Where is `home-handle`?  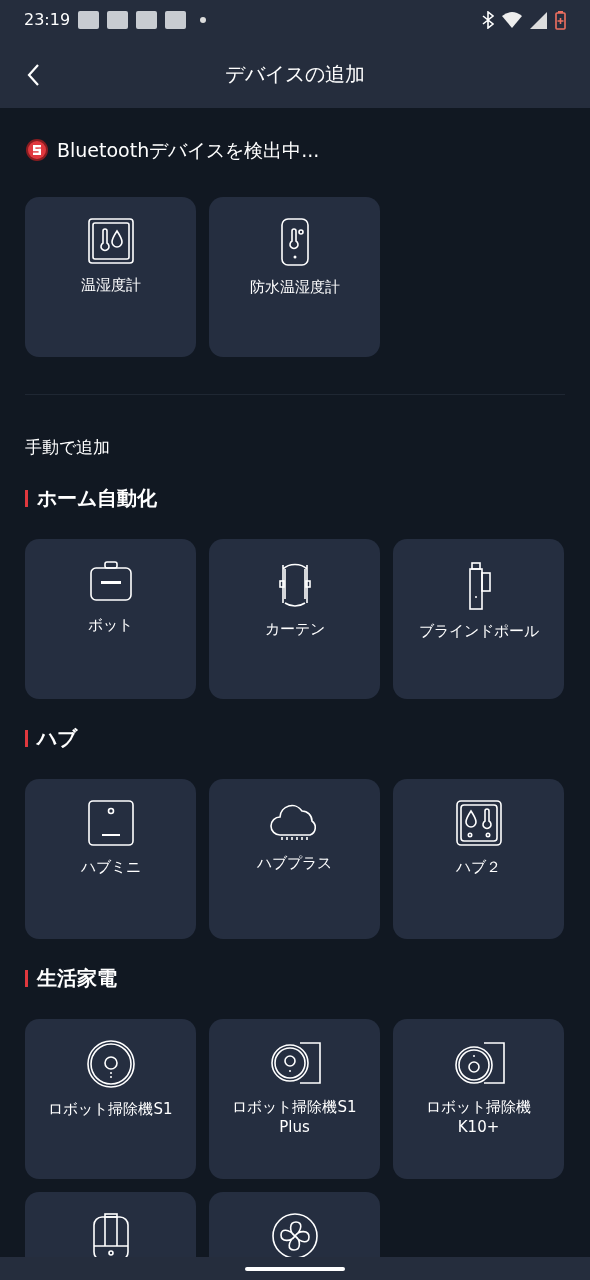
home-handle is located at coordinates (295, 1268).